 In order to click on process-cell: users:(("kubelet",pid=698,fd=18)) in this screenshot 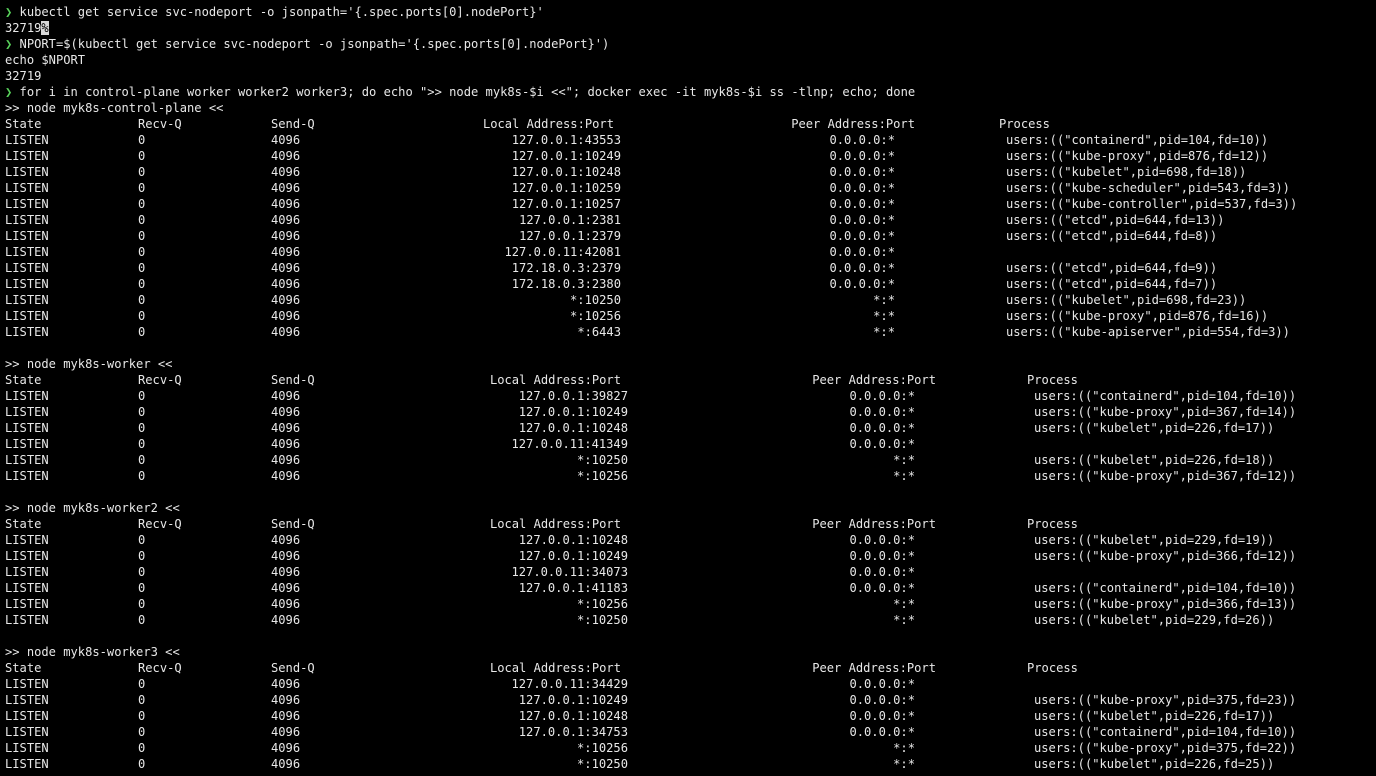, I will do `click(1126, 172)`.